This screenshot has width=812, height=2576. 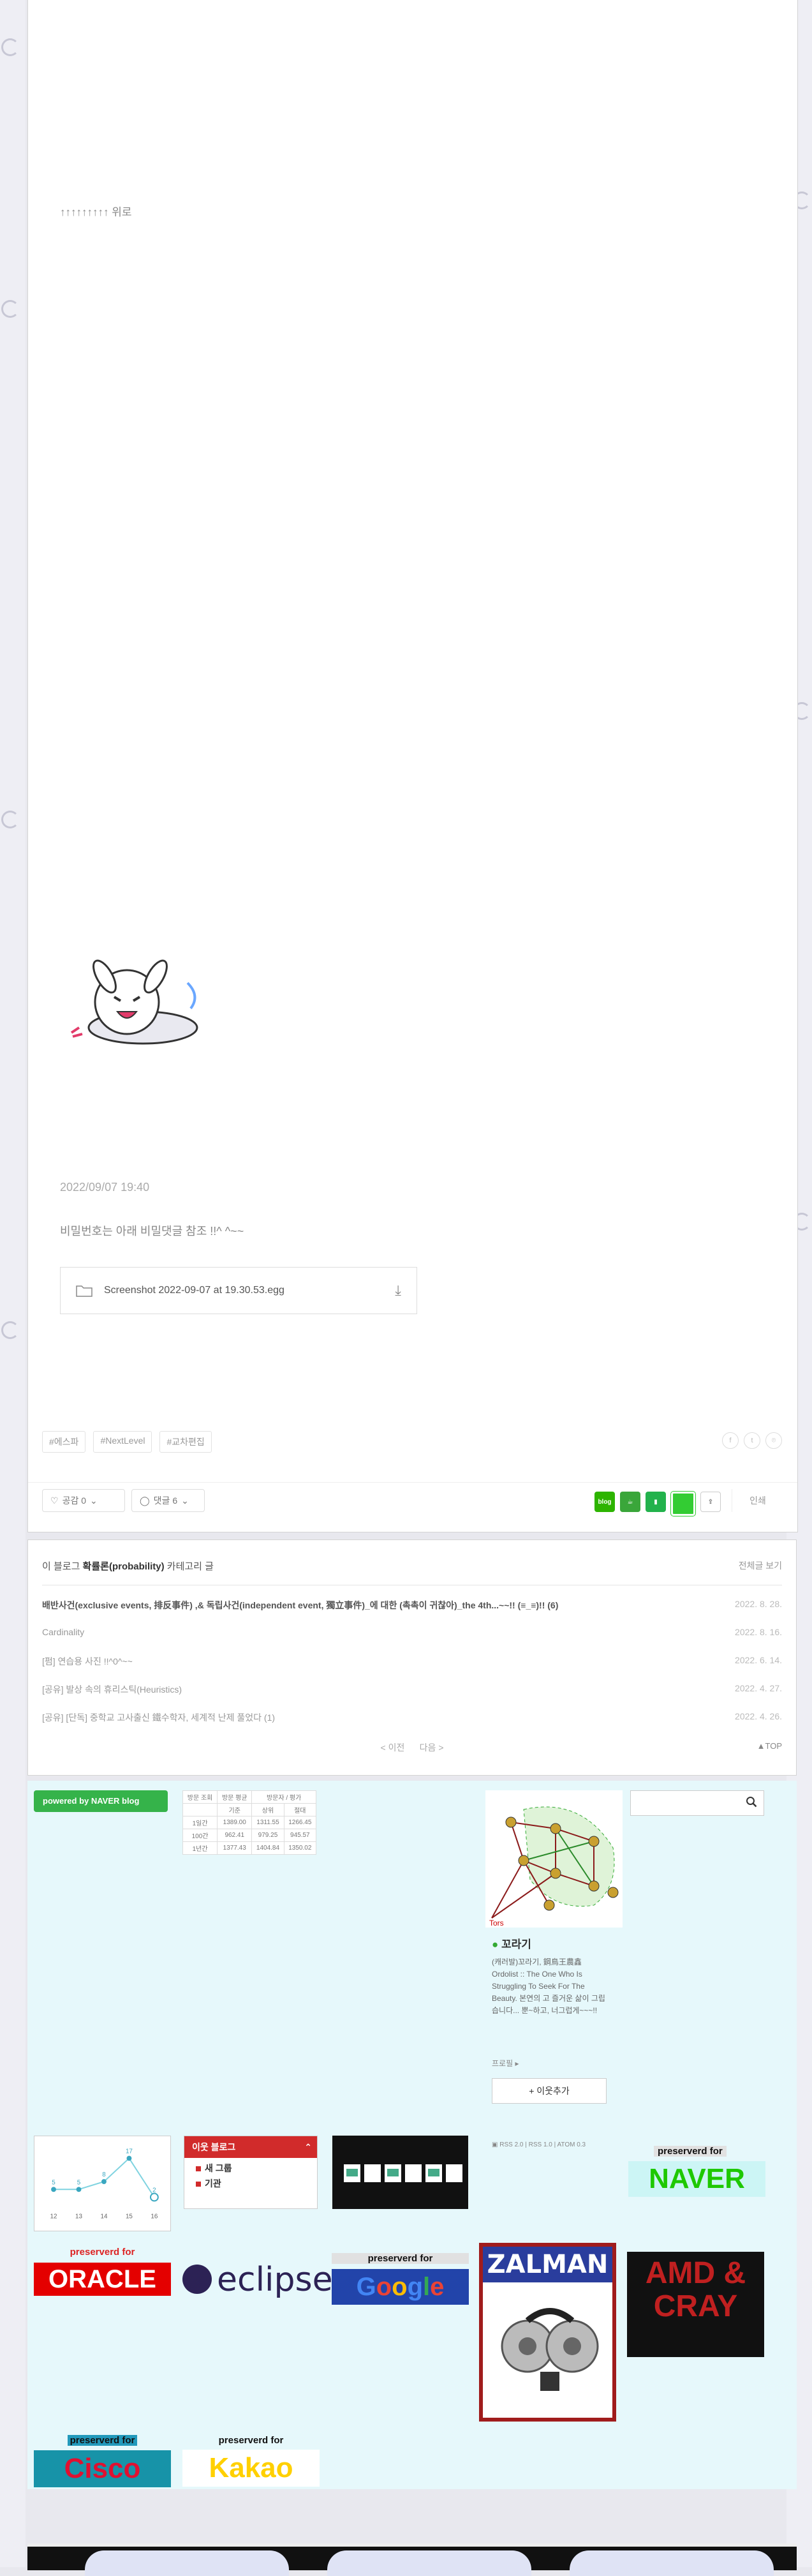 I want to click on powered-by-naver-badge: powered by NAVER blog, so click(x=101, y=1801).